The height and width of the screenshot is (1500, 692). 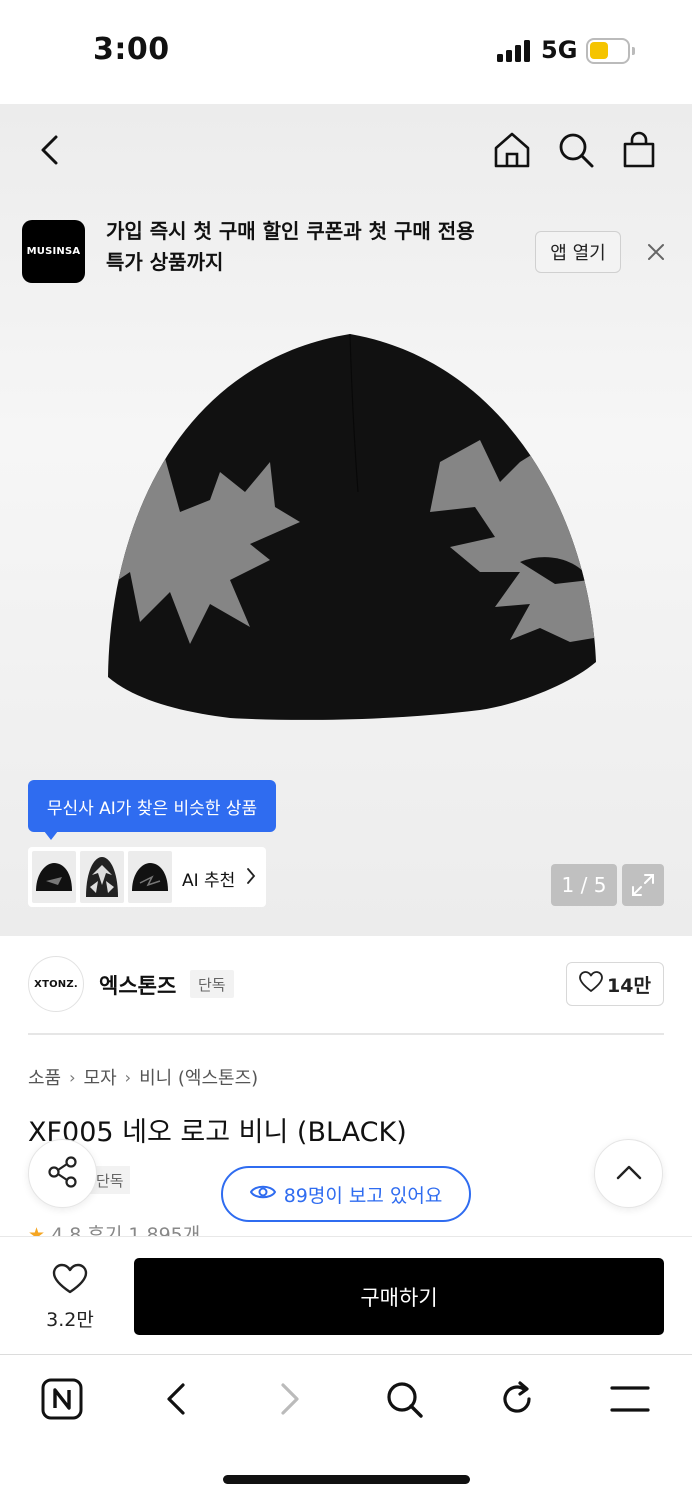 I want to click on chevron-up-icon, so click(x=629, y=1174).